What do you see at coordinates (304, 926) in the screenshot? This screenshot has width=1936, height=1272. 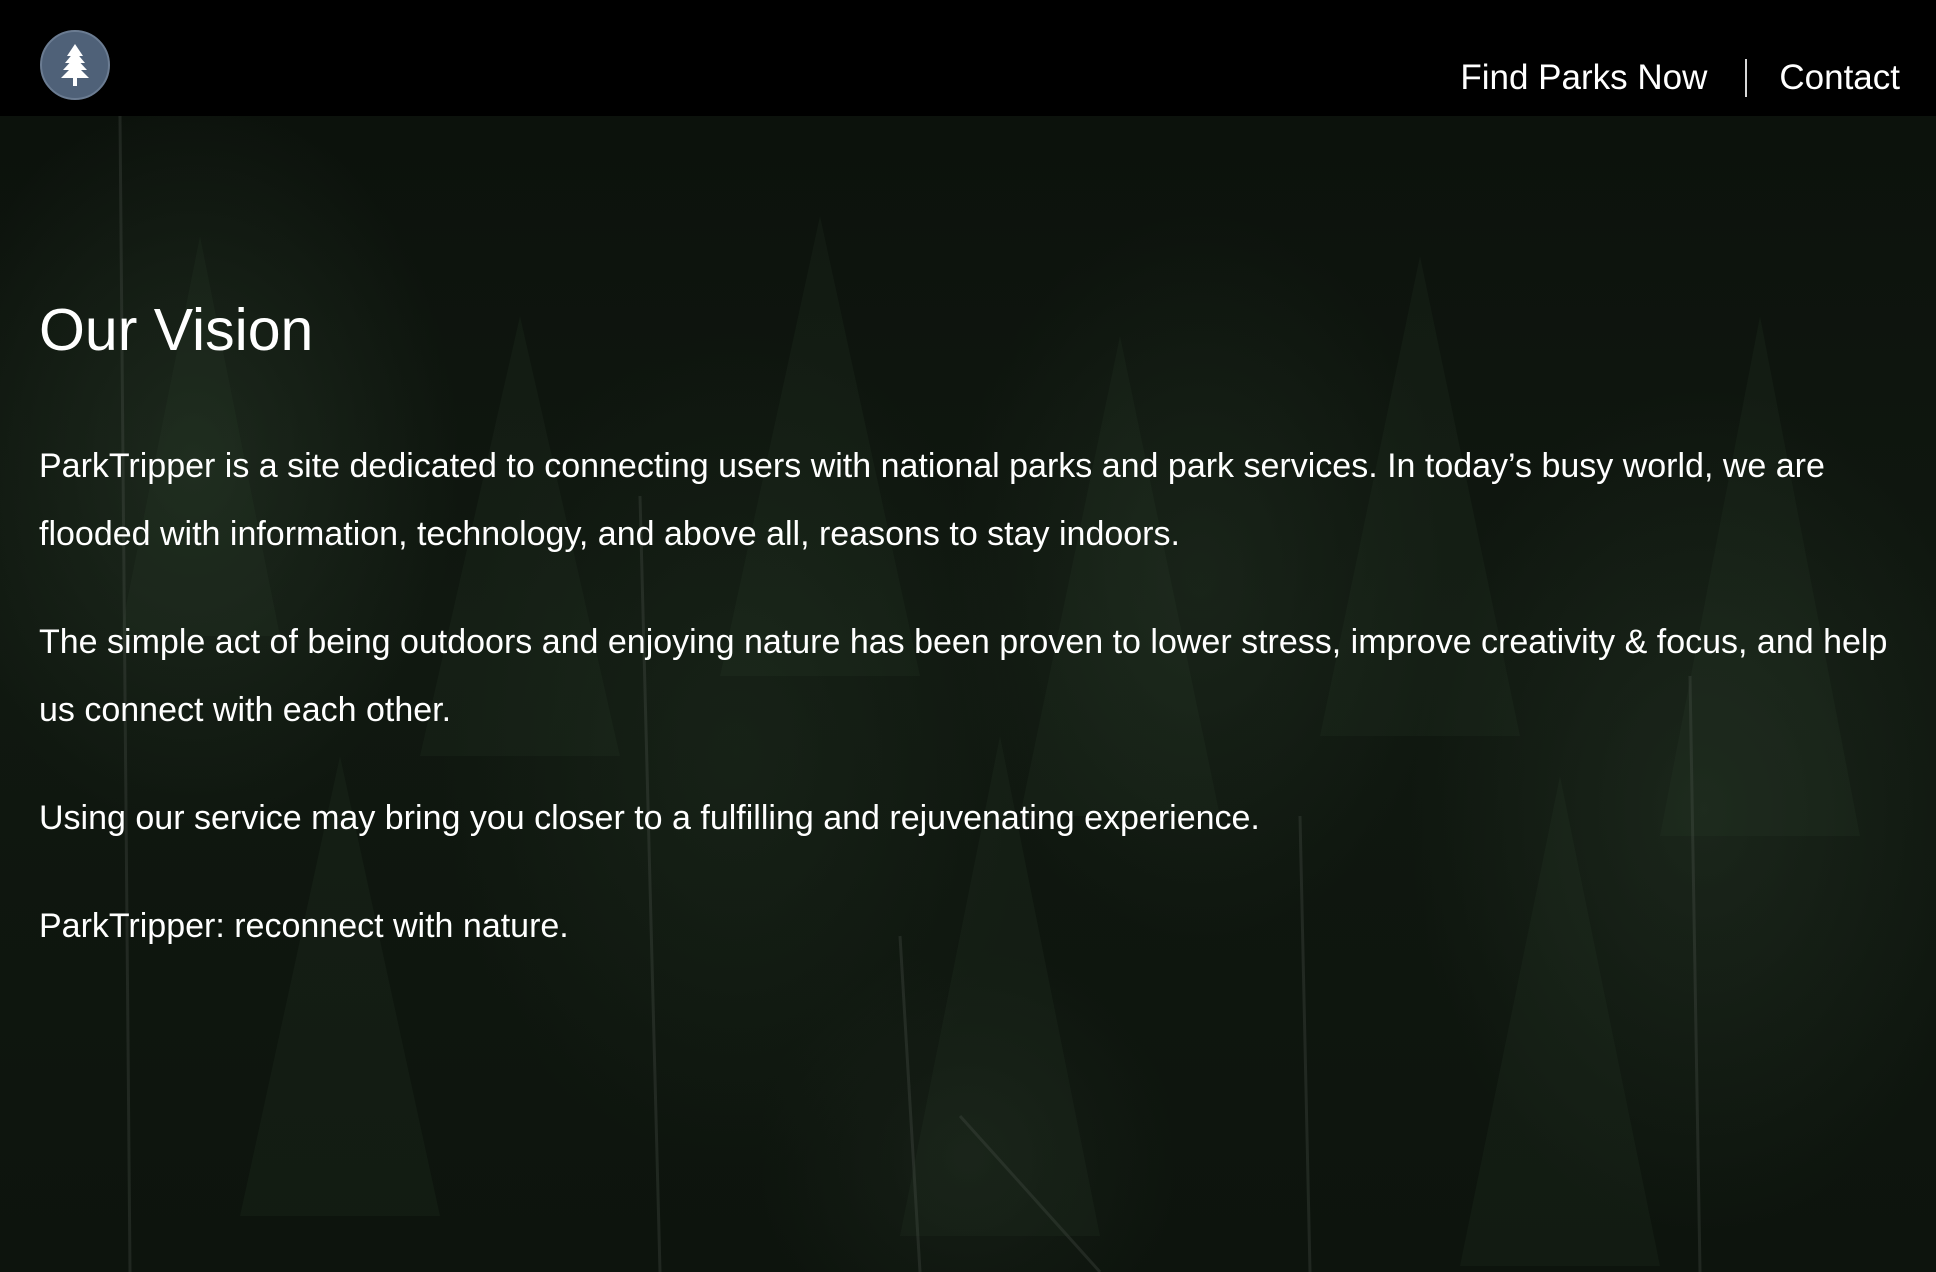 I see `vision-tagline: ParkTripper: reconnect with nature.` at bounding box center [304, 926].